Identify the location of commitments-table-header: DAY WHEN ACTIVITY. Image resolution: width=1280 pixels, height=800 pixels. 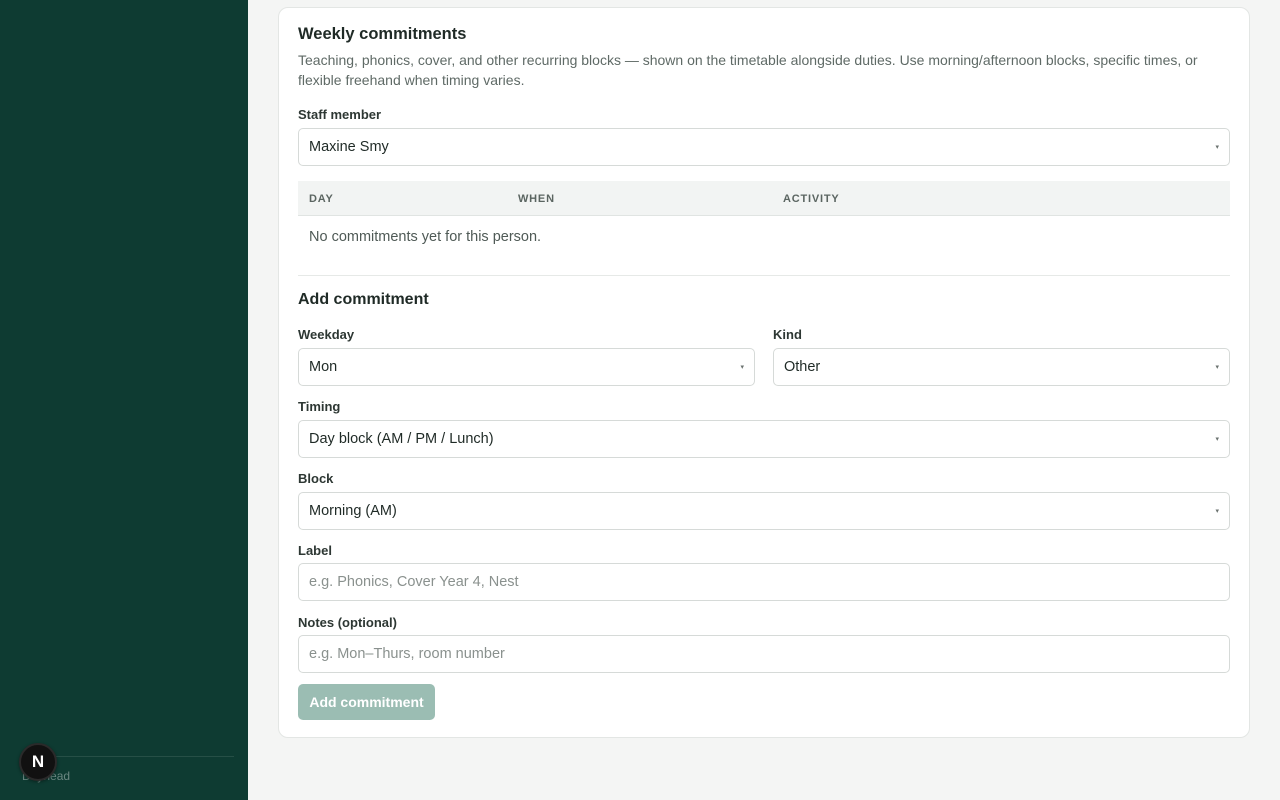
(764, 198).